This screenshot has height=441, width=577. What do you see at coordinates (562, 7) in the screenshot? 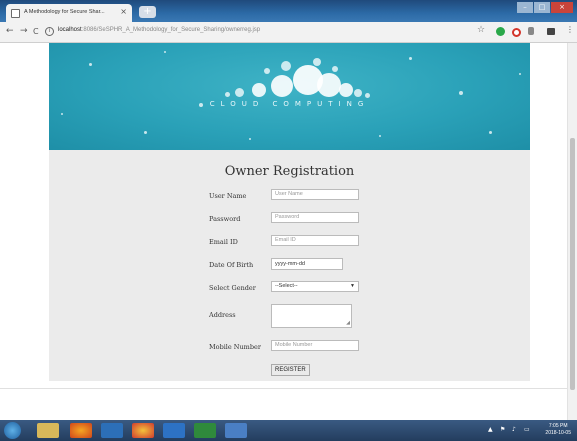
I see `close-window-button: ×` at bounding box center [562, 7].